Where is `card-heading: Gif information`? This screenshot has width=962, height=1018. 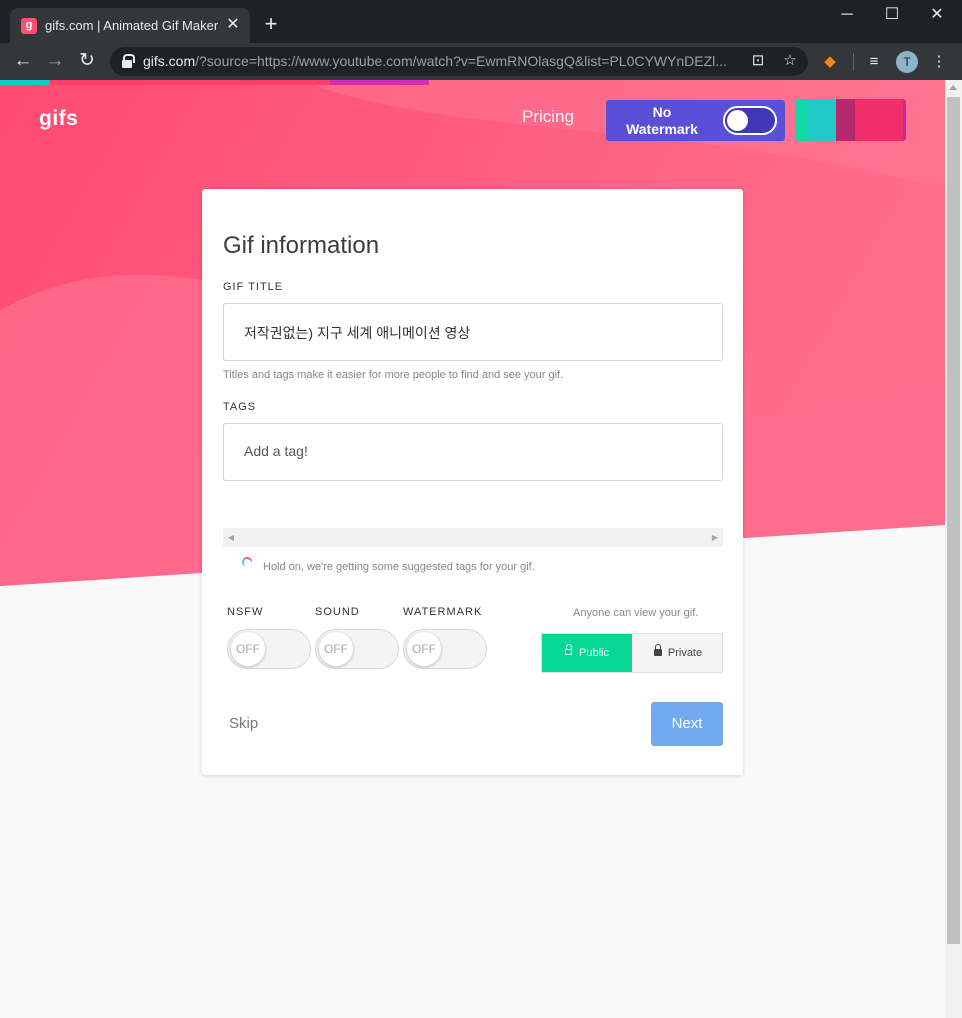 card-heading: Gif information is located at coordinates (301, 245).